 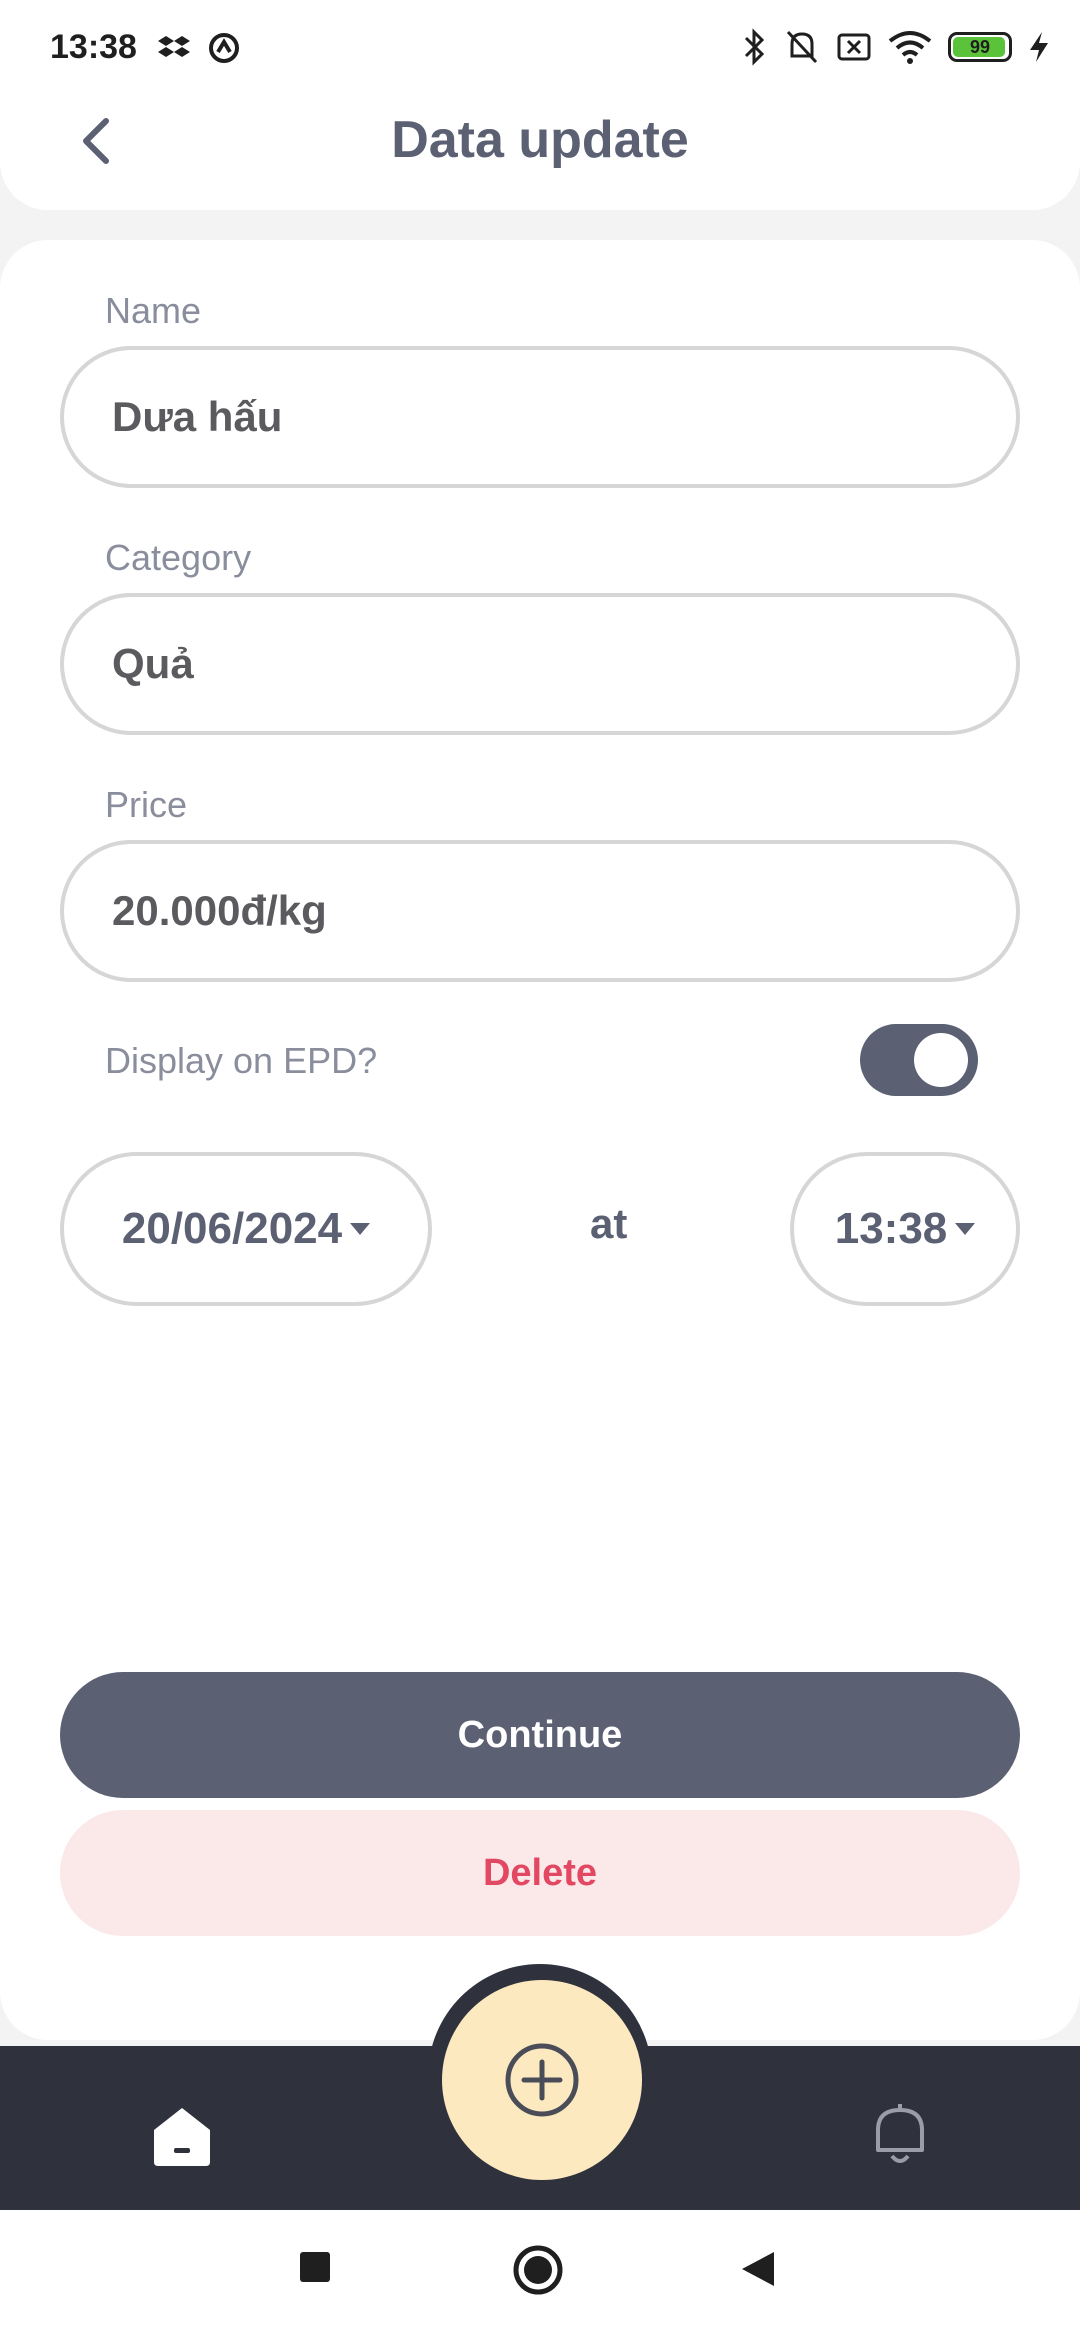 What do you see at coordinates (232, 1228) in the screenshot?
I see `date-value: 20/06/2024` at bounding box center [232, 1228].